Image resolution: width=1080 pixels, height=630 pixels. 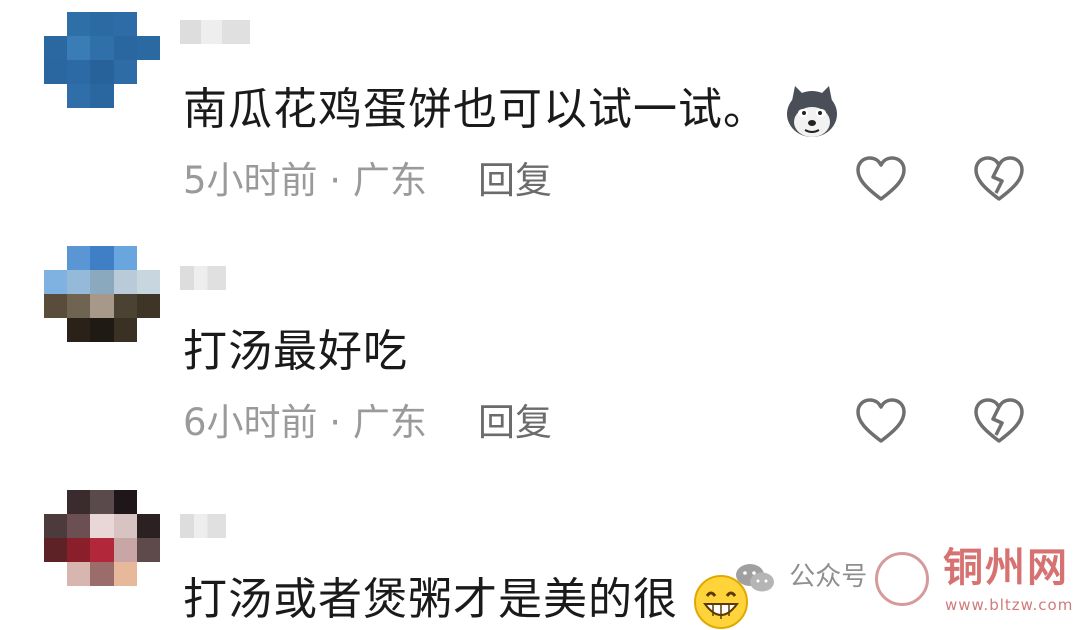 I want to click on site-logo: 铜州网 www.bltzw.com, so click(x=975, y=583).